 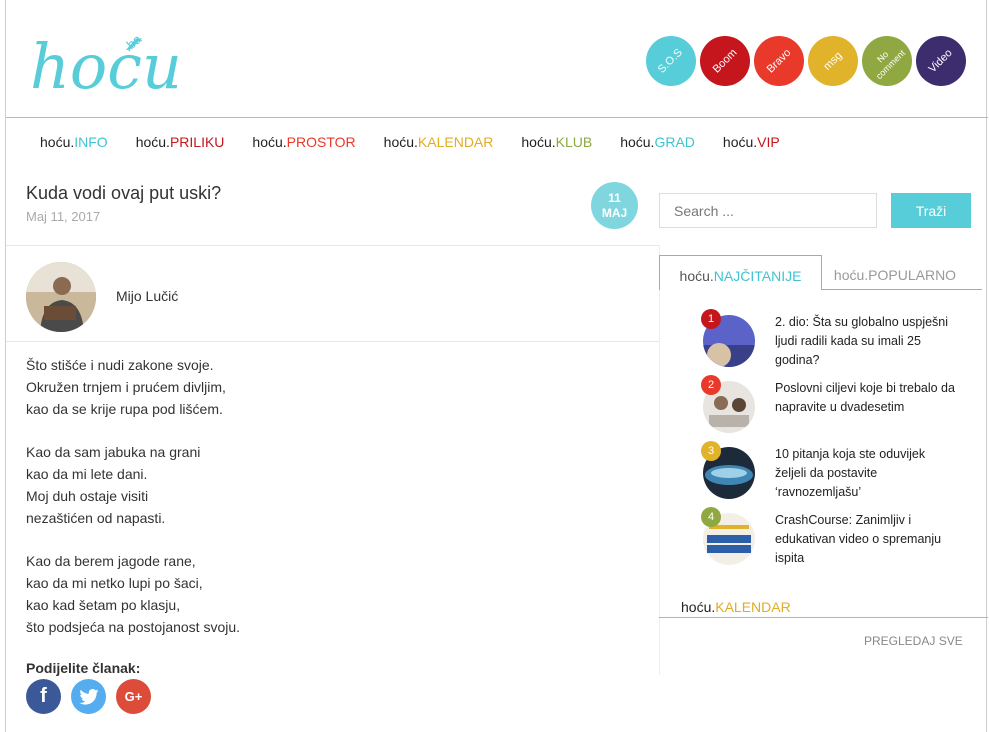 I want to click on view-all-link: PREGLEDAJ SVE, so click(x=913, y=641).